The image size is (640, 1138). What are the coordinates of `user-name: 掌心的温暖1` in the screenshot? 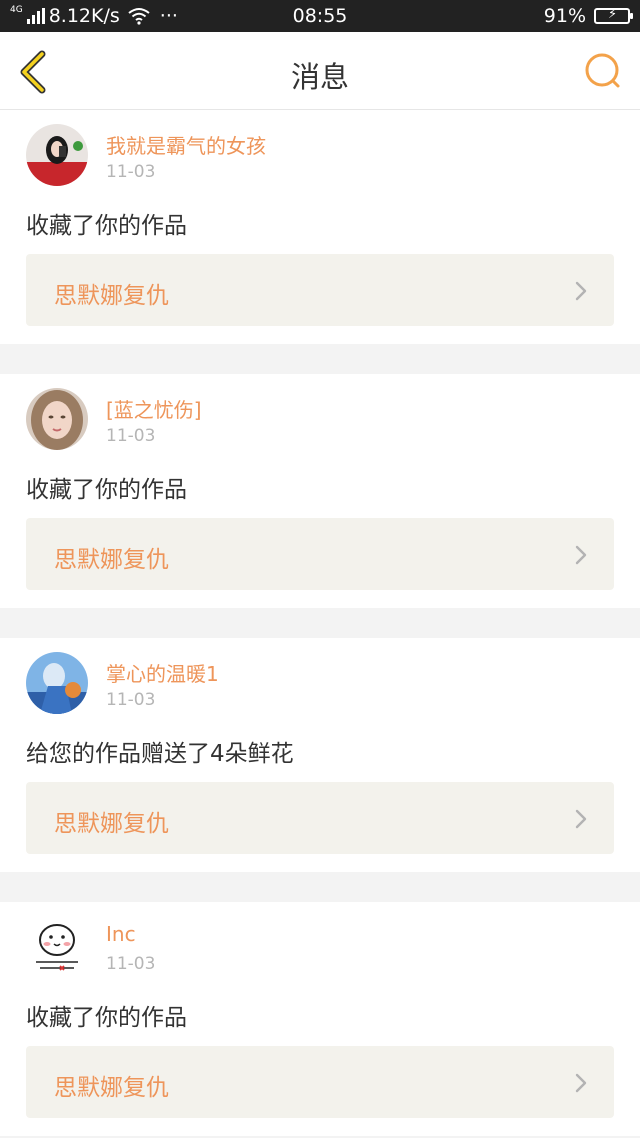 It's located at (162, 672).